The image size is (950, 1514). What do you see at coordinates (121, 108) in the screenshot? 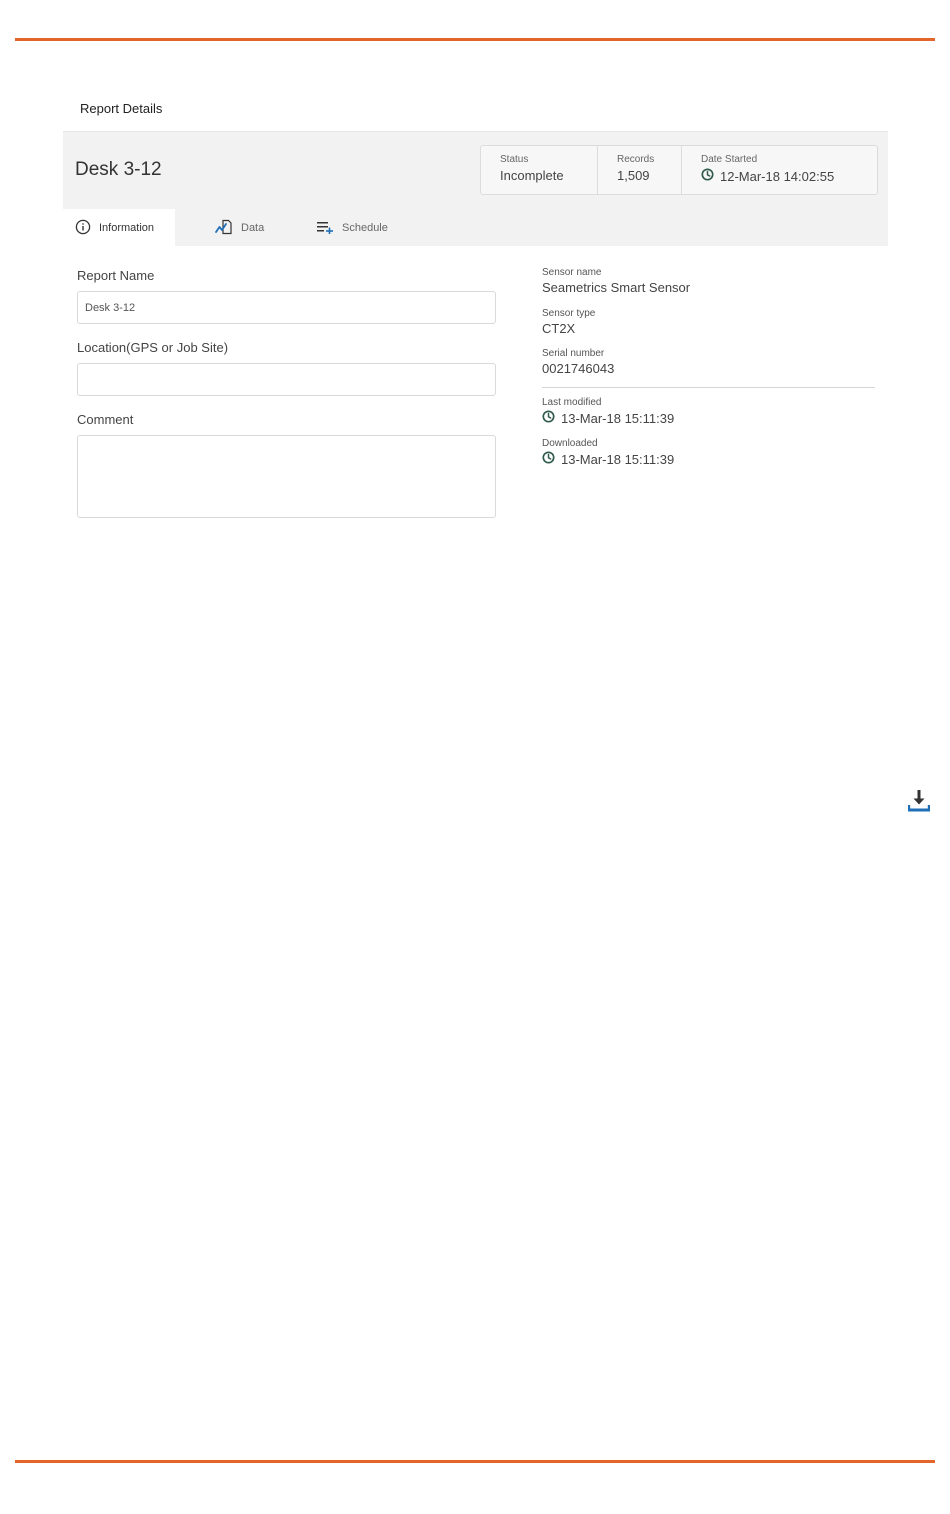
I see `page-heading: Report Details` at bounding box center [121, 108].